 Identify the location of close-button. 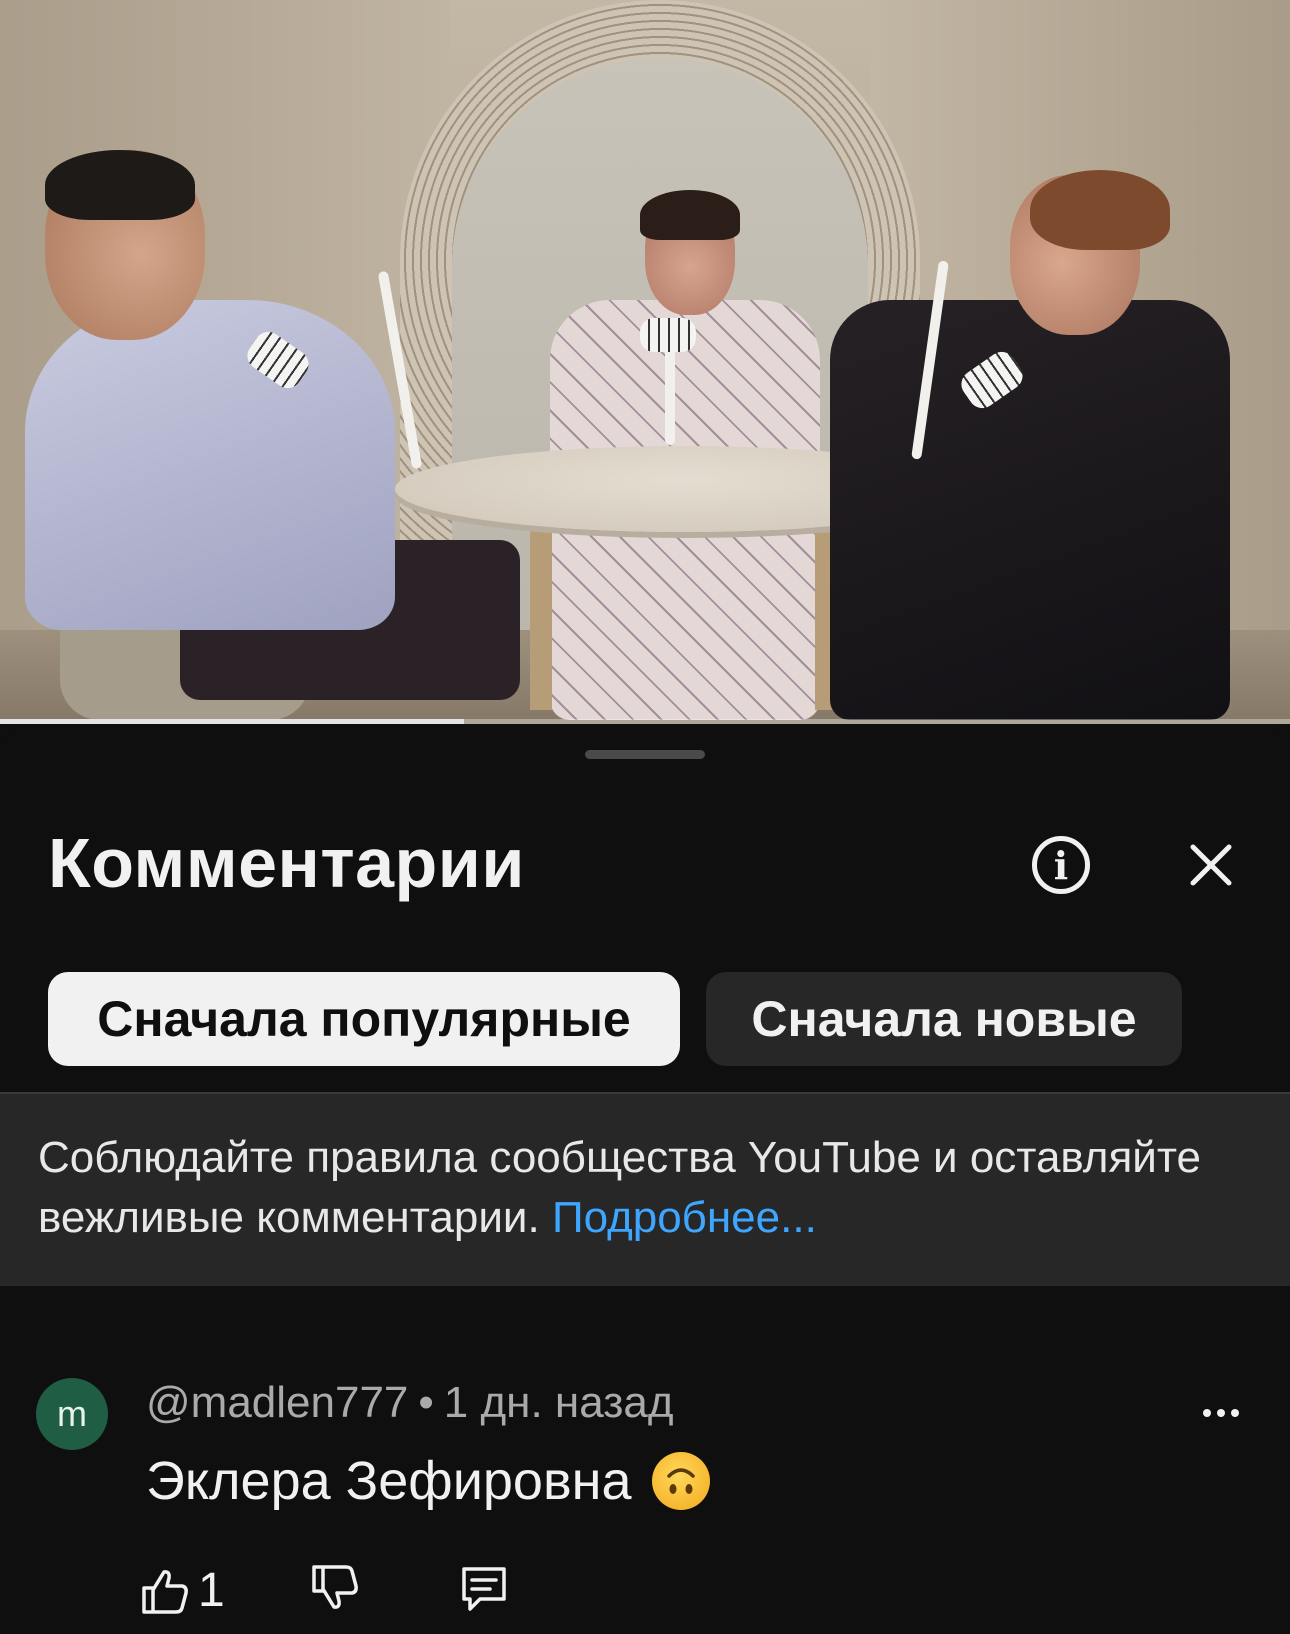
(1211, 865).